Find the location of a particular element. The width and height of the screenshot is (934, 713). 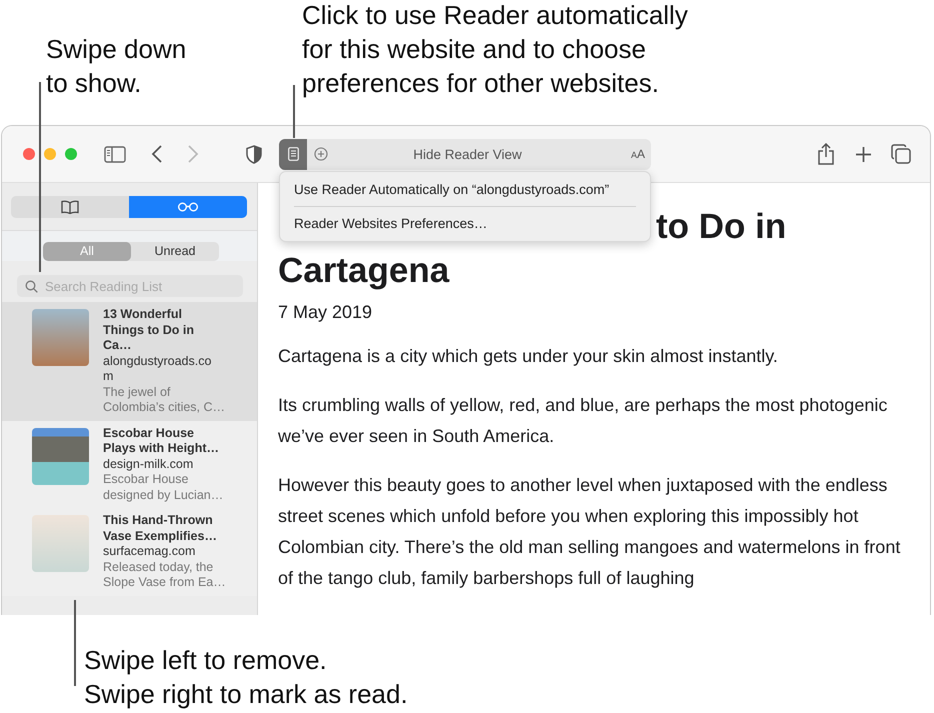

text-size-button: AA is located at coordinates (637, 154).